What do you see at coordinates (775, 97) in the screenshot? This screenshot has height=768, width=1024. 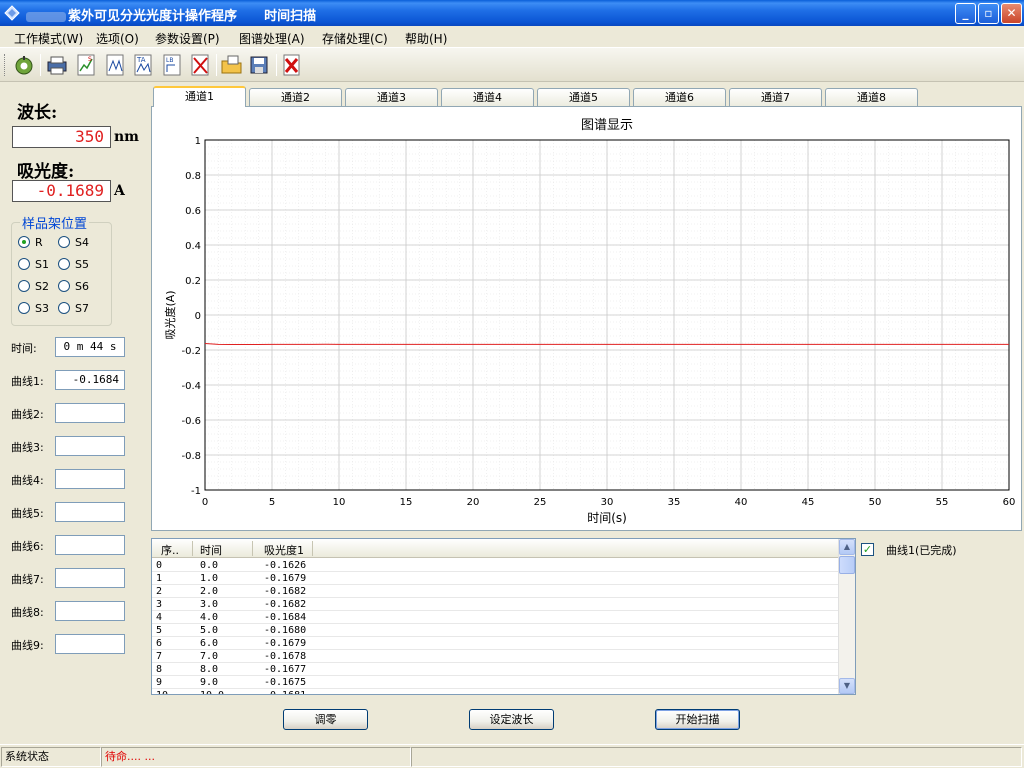 I see `tab-channel-7: 通道7` at bounding box center [775, 97].